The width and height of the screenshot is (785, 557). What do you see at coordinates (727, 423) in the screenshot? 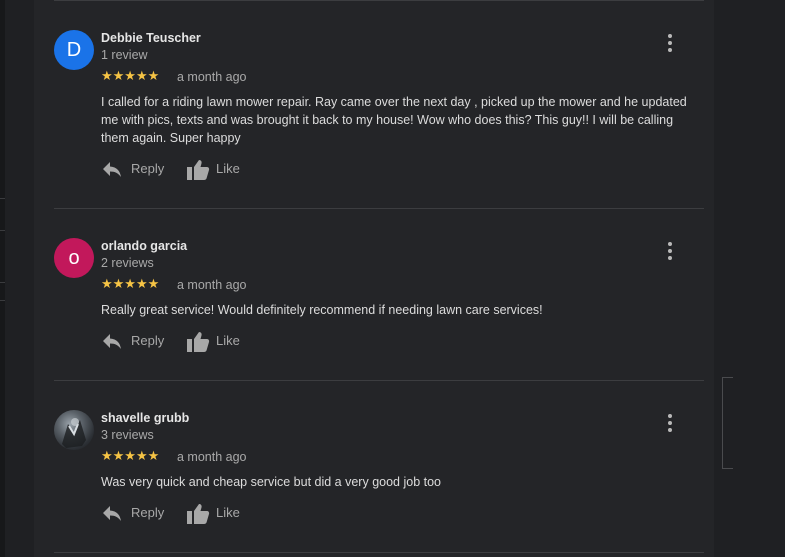
I see `scrollbar` at bounding box center [727, 423].